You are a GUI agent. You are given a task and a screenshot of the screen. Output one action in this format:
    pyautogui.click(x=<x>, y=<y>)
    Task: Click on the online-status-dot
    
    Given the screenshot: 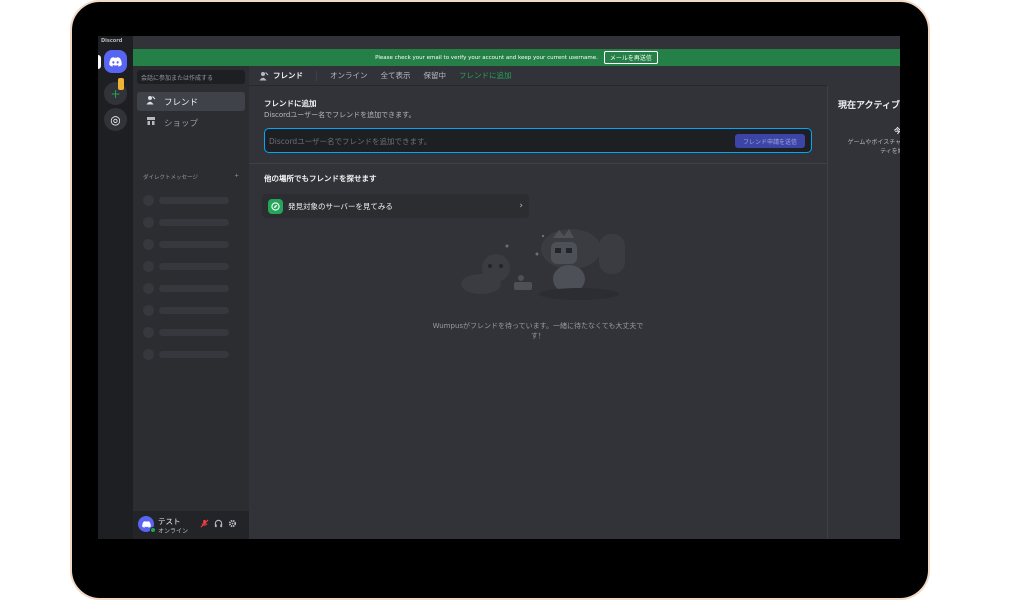 What is the action you would take?
    pyautogui.click(x=153, y=530)
    